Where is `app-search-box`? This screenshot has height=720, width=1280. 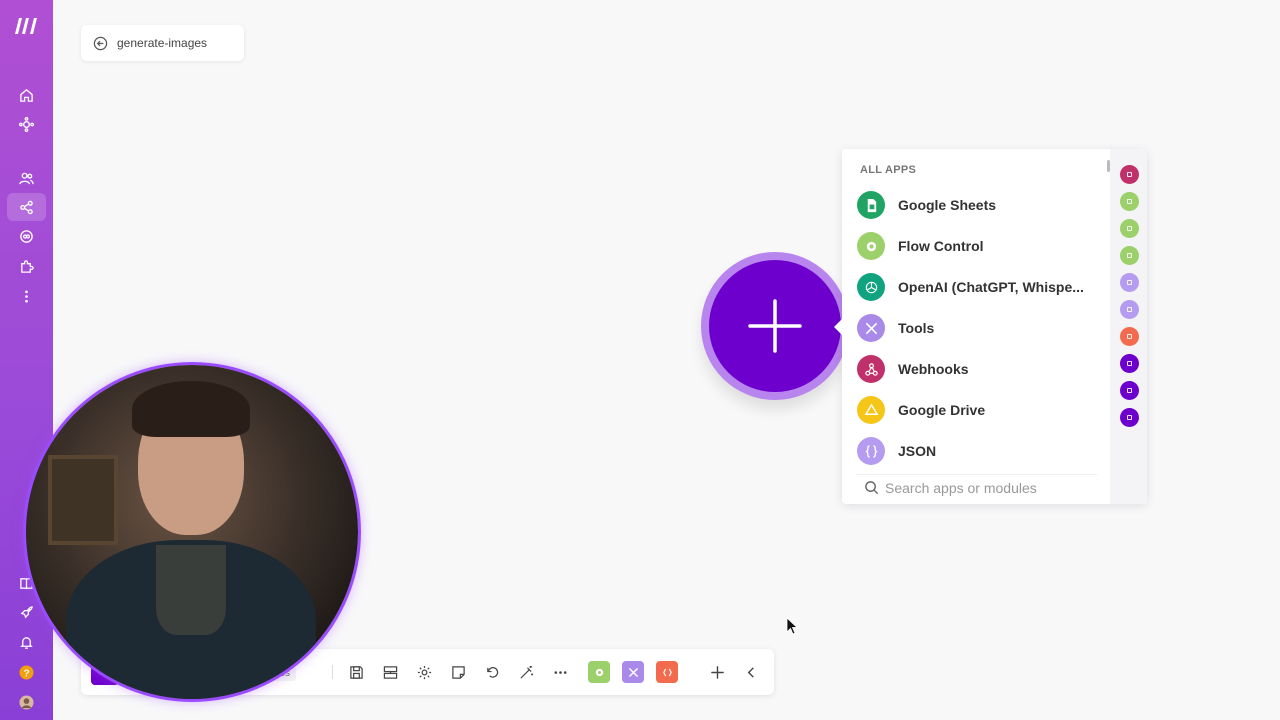 app-search-box is located at coordinates (976, 487).